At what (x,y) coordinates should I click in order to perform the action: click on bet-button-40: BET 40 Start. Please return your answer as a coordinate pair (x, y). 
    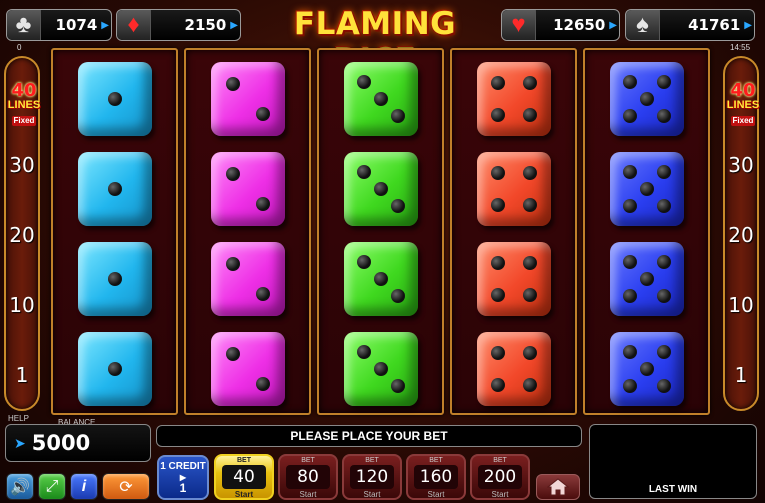
    Looking at the image, I should click on (244, 477).